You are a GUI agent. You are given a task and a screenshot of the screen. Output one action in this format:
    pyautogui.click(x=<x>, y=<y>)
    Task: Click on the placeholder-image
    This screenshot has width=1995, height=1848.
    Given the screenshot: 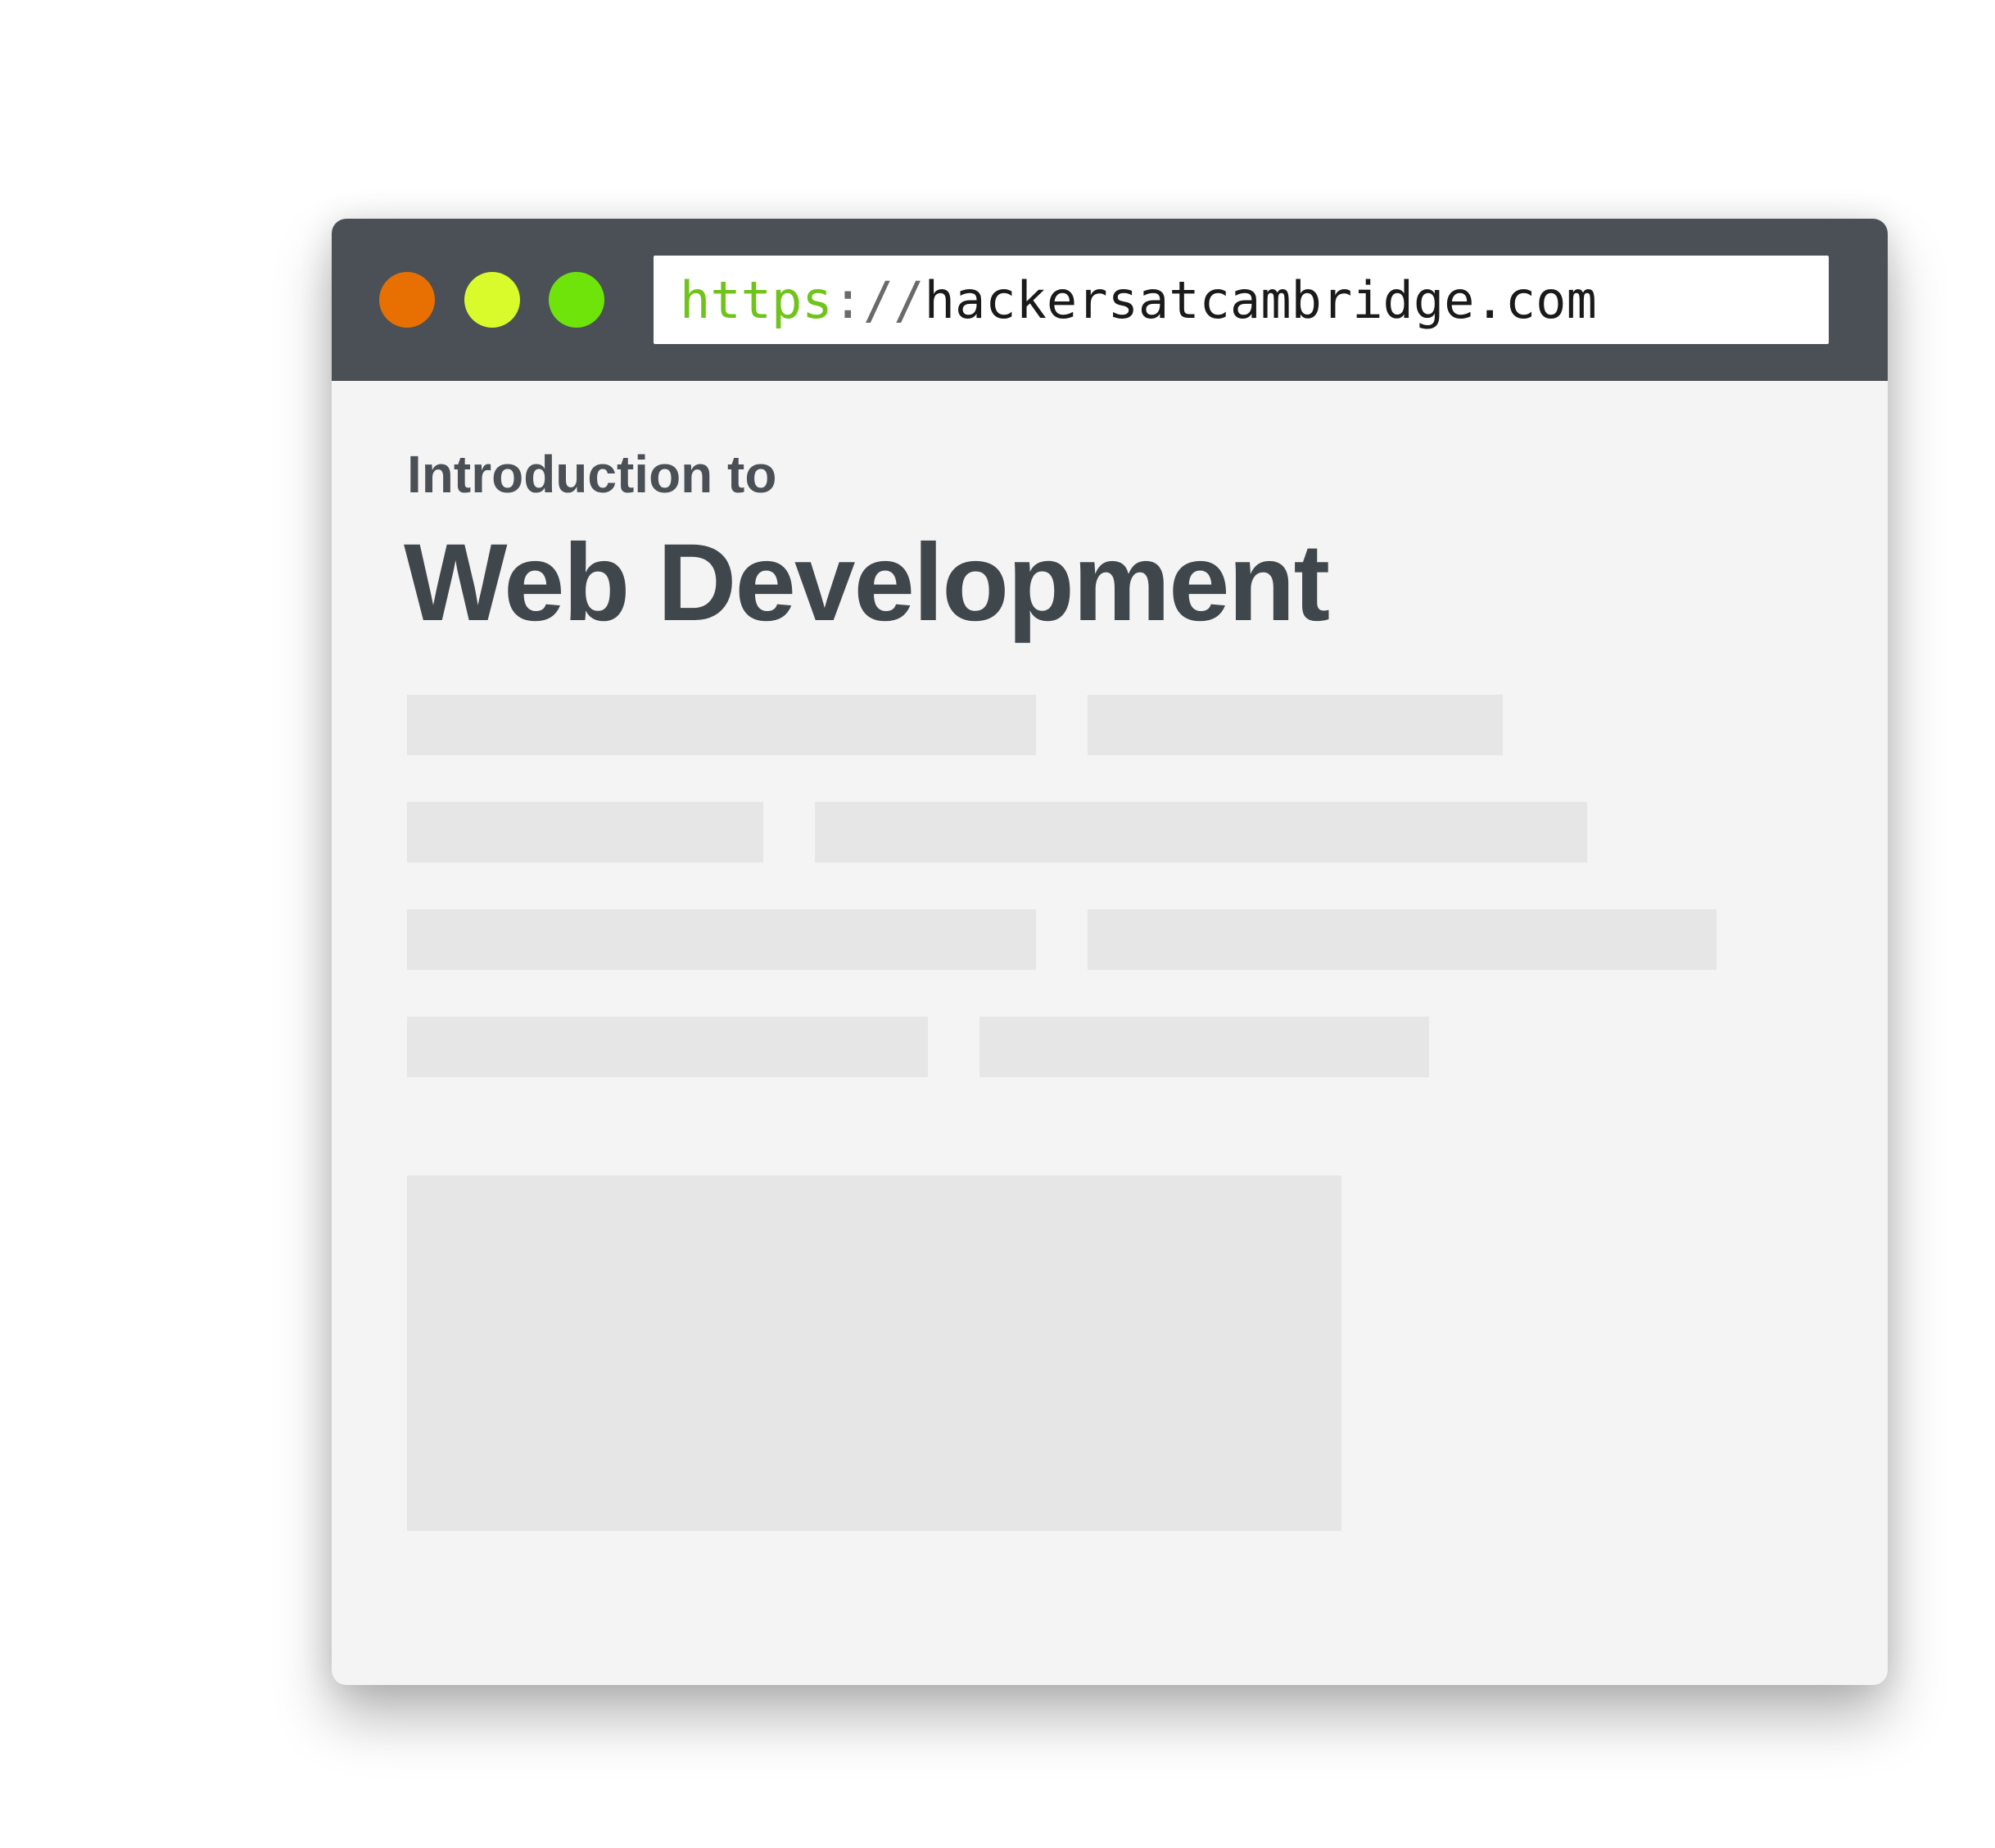 What is the action you would take?
    pyautogui.click(x=874, y=1353)
    